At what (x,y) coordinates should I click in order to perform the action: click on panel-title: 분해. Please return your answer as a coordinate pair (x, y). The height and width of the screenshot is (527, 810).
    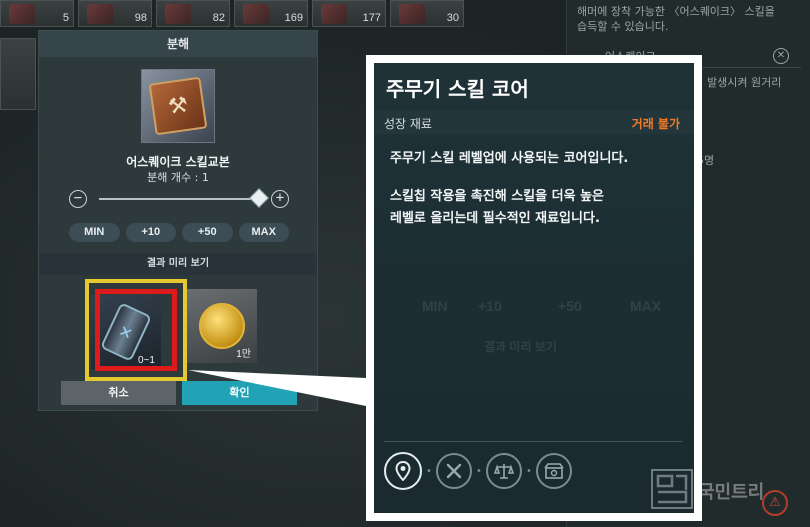
    Looking at the image, I should click on (178, 44).